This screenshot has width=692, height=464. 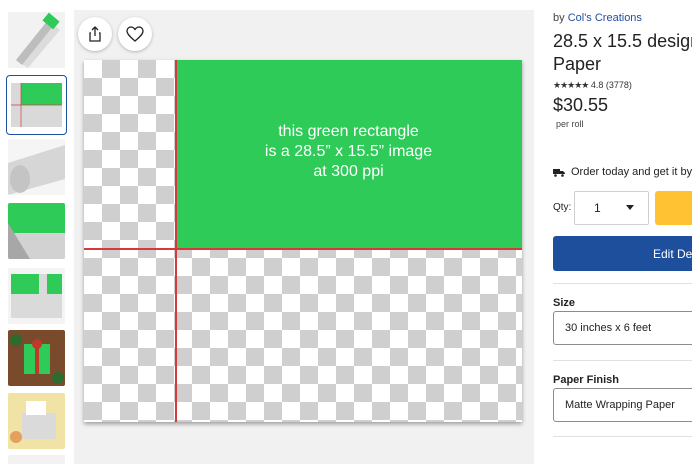 I want to click on chevron-down-icon, so click(x=630, y=207).